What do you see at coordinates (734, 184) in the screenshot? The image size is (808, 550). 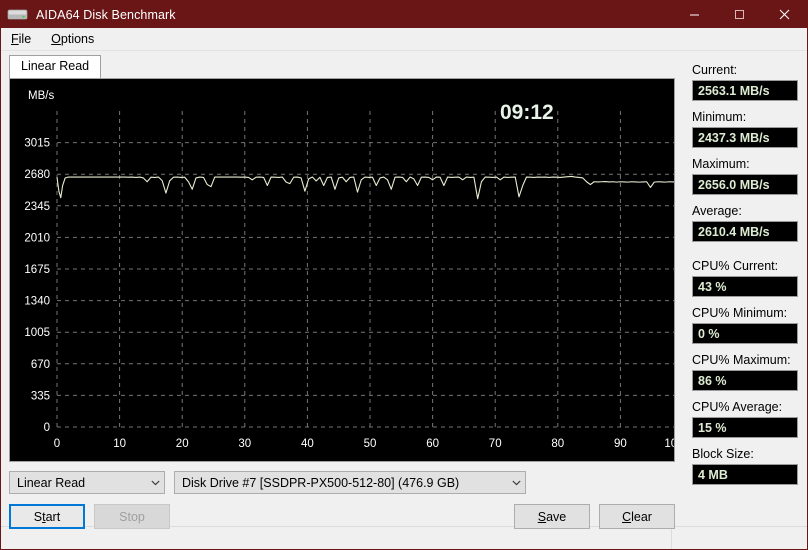 I see `readout-value: 2656.0 MB/s` at bounding box center [734, 184].